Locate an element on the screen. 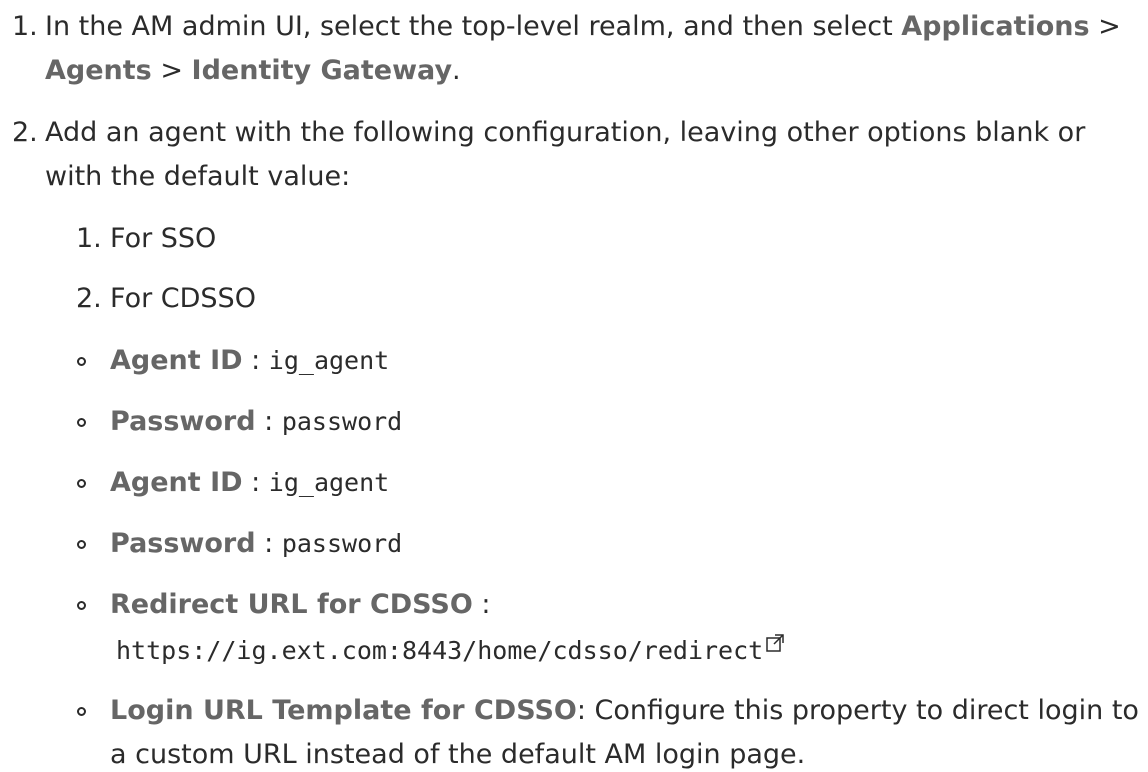 The width and height of the screenshot is (1148, 772). menu-identity-gateway: Identity Gateway is located at coordinates (322, 70).